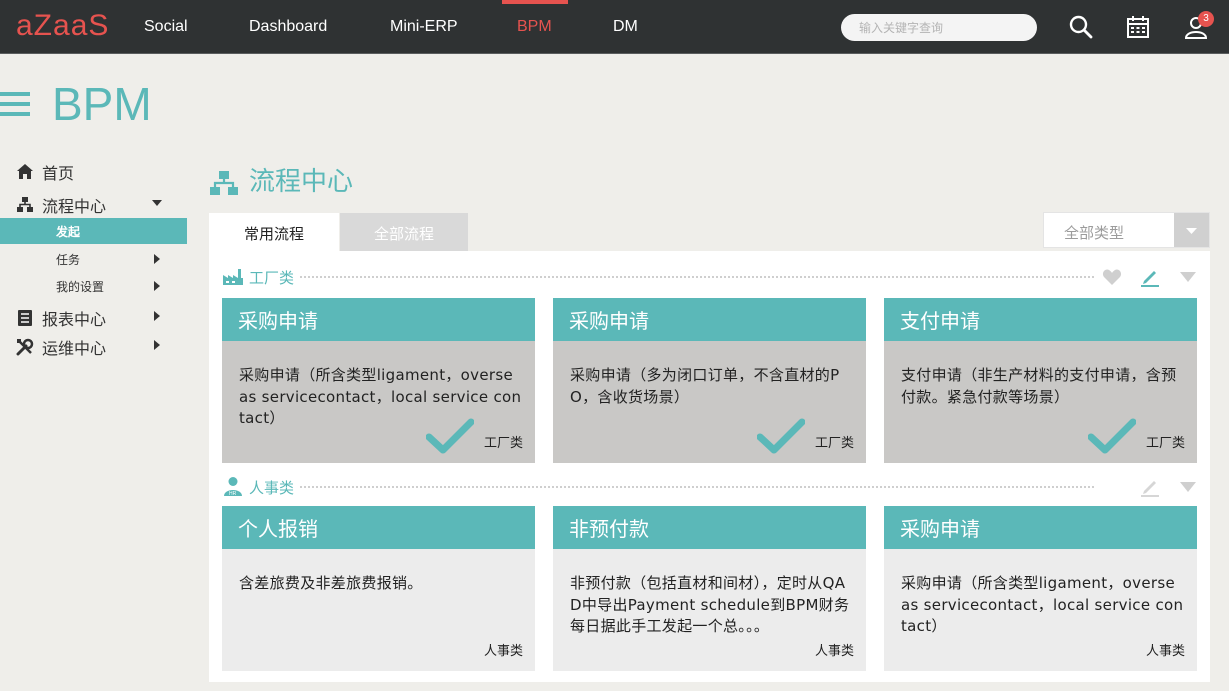  What do you see at coordinates (1112, 277) in the screenshot?
I see `heart-icon` at bounding box center [1112, 277].